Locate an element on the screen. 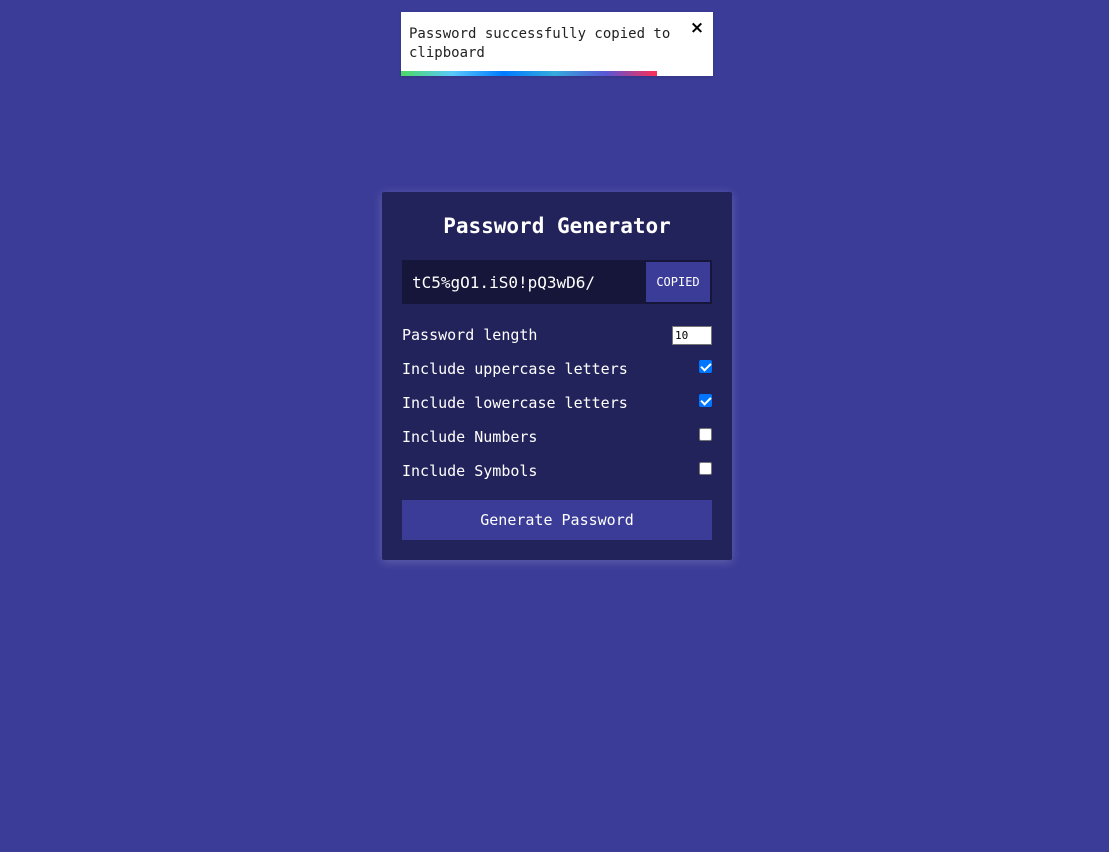  setting-uppercase: Include uppercase letters is located at coordinates (557, 369).